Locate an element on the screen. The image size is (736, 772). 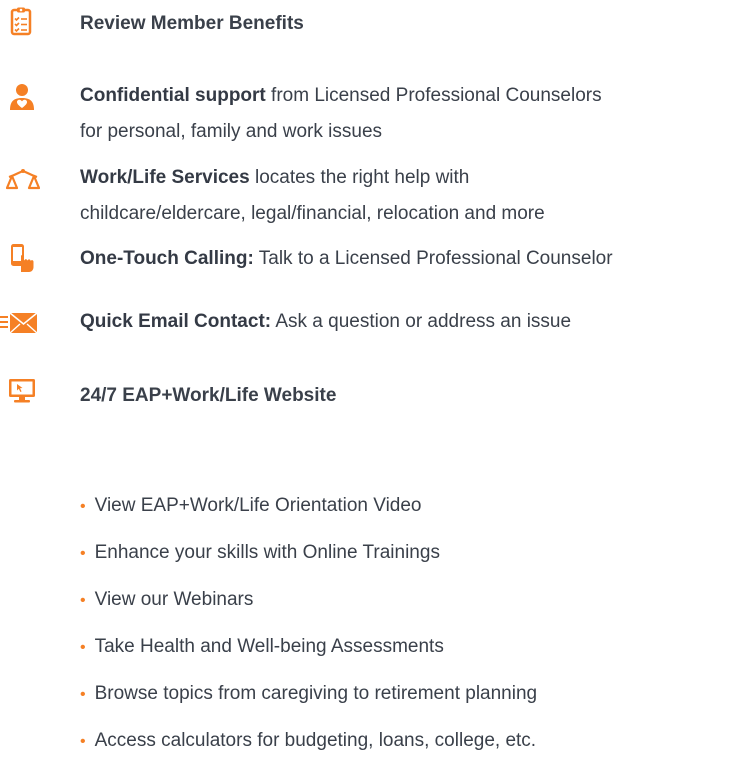
list-item: • Take Health and Well-being Assessments is located at coordinates (308, 654).